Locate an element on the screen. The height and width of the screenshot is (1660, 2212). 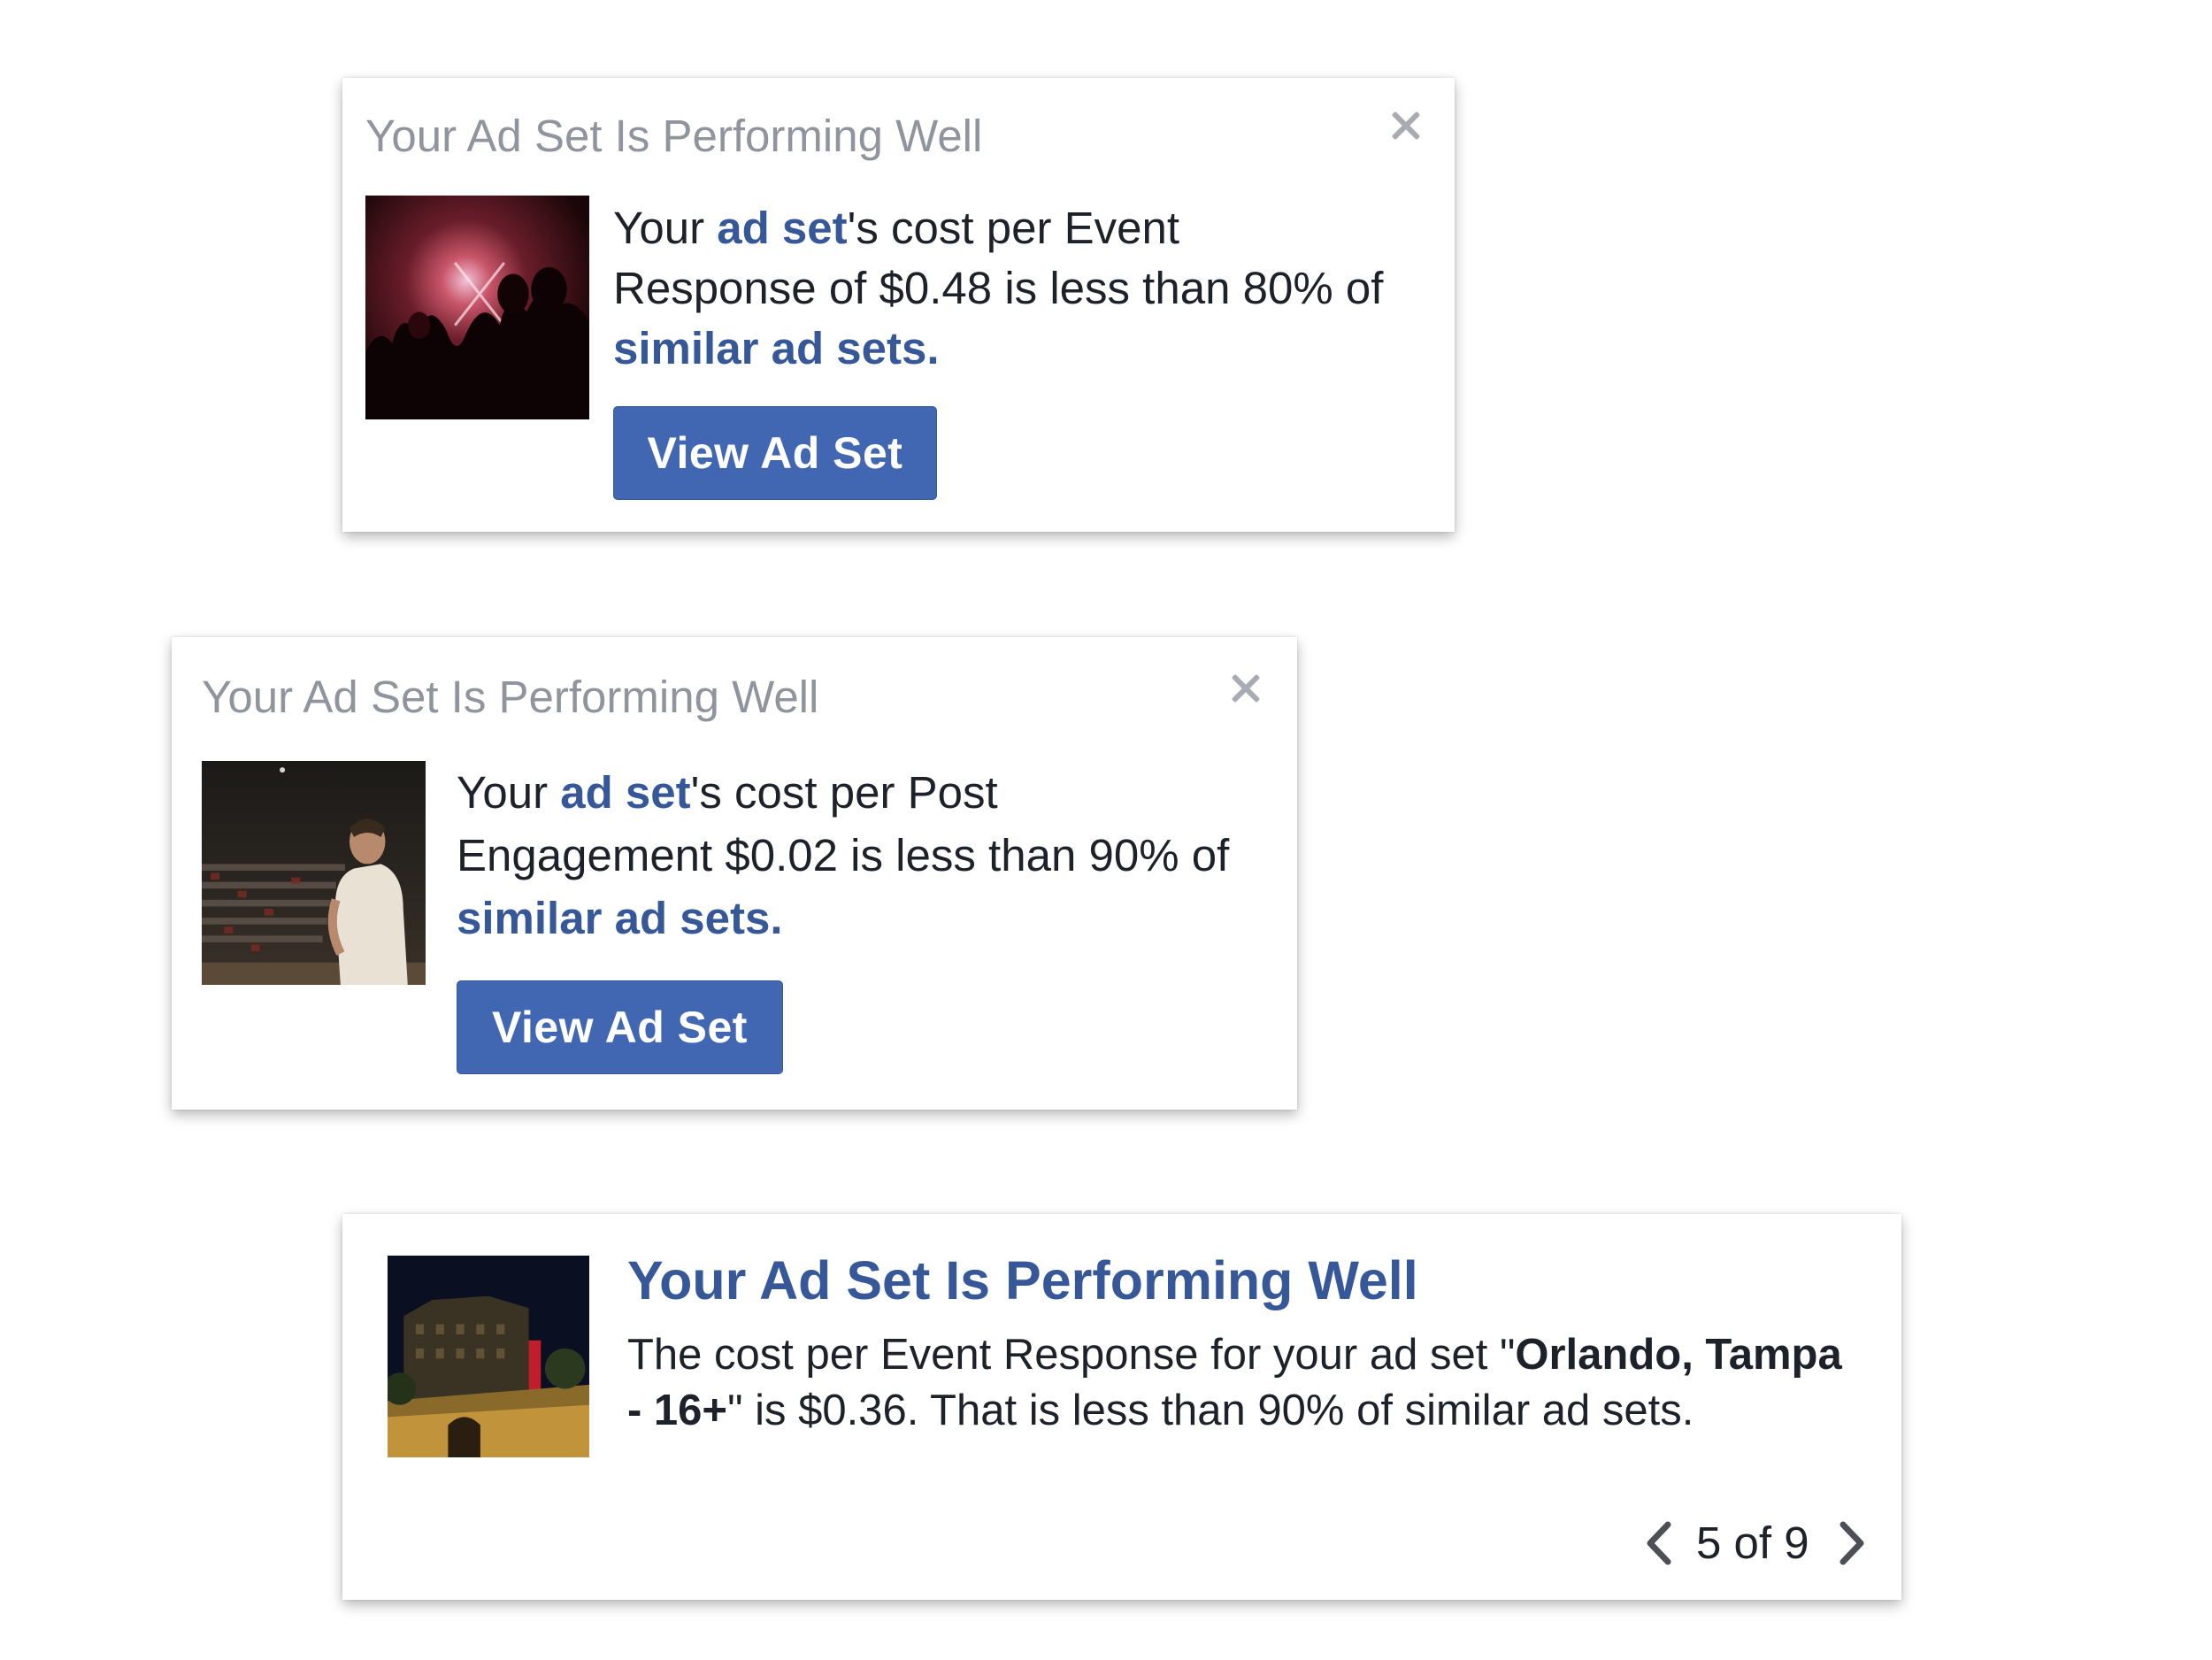
page-indicator: 5 of 9 is located at coordinates (1753, 1543).